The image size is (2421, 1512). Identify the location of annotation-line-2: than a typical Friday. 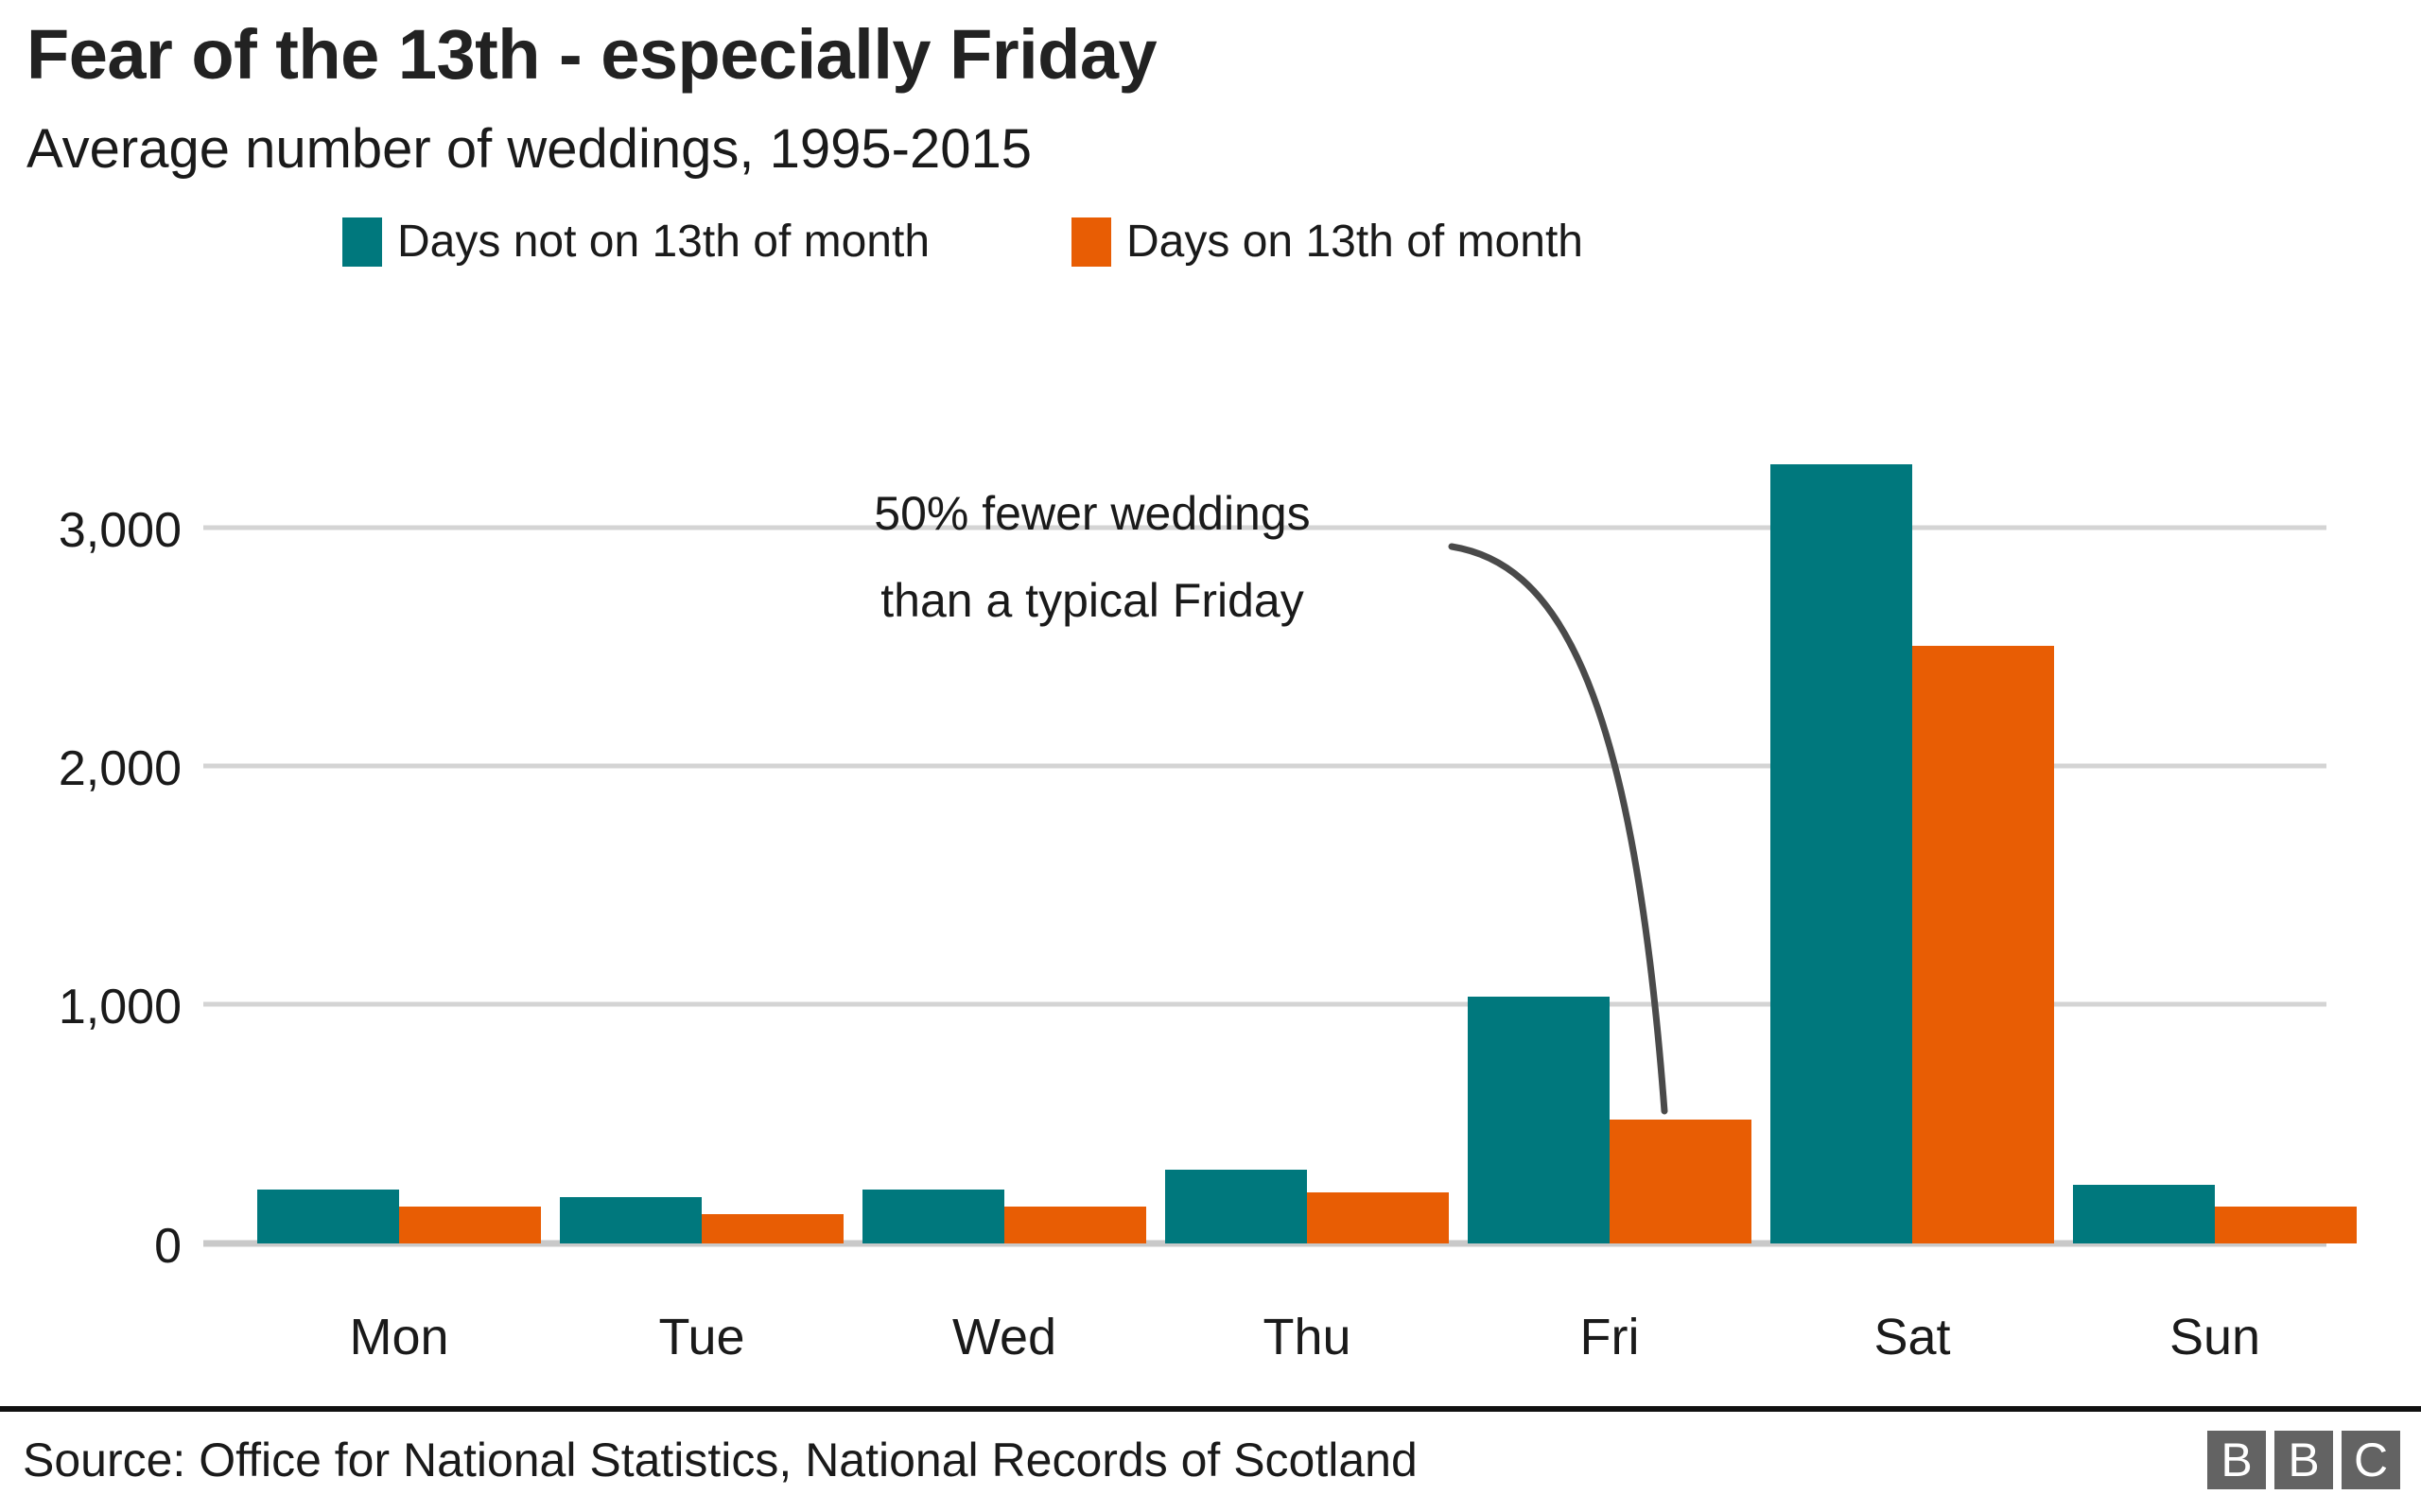
(1091, 600).